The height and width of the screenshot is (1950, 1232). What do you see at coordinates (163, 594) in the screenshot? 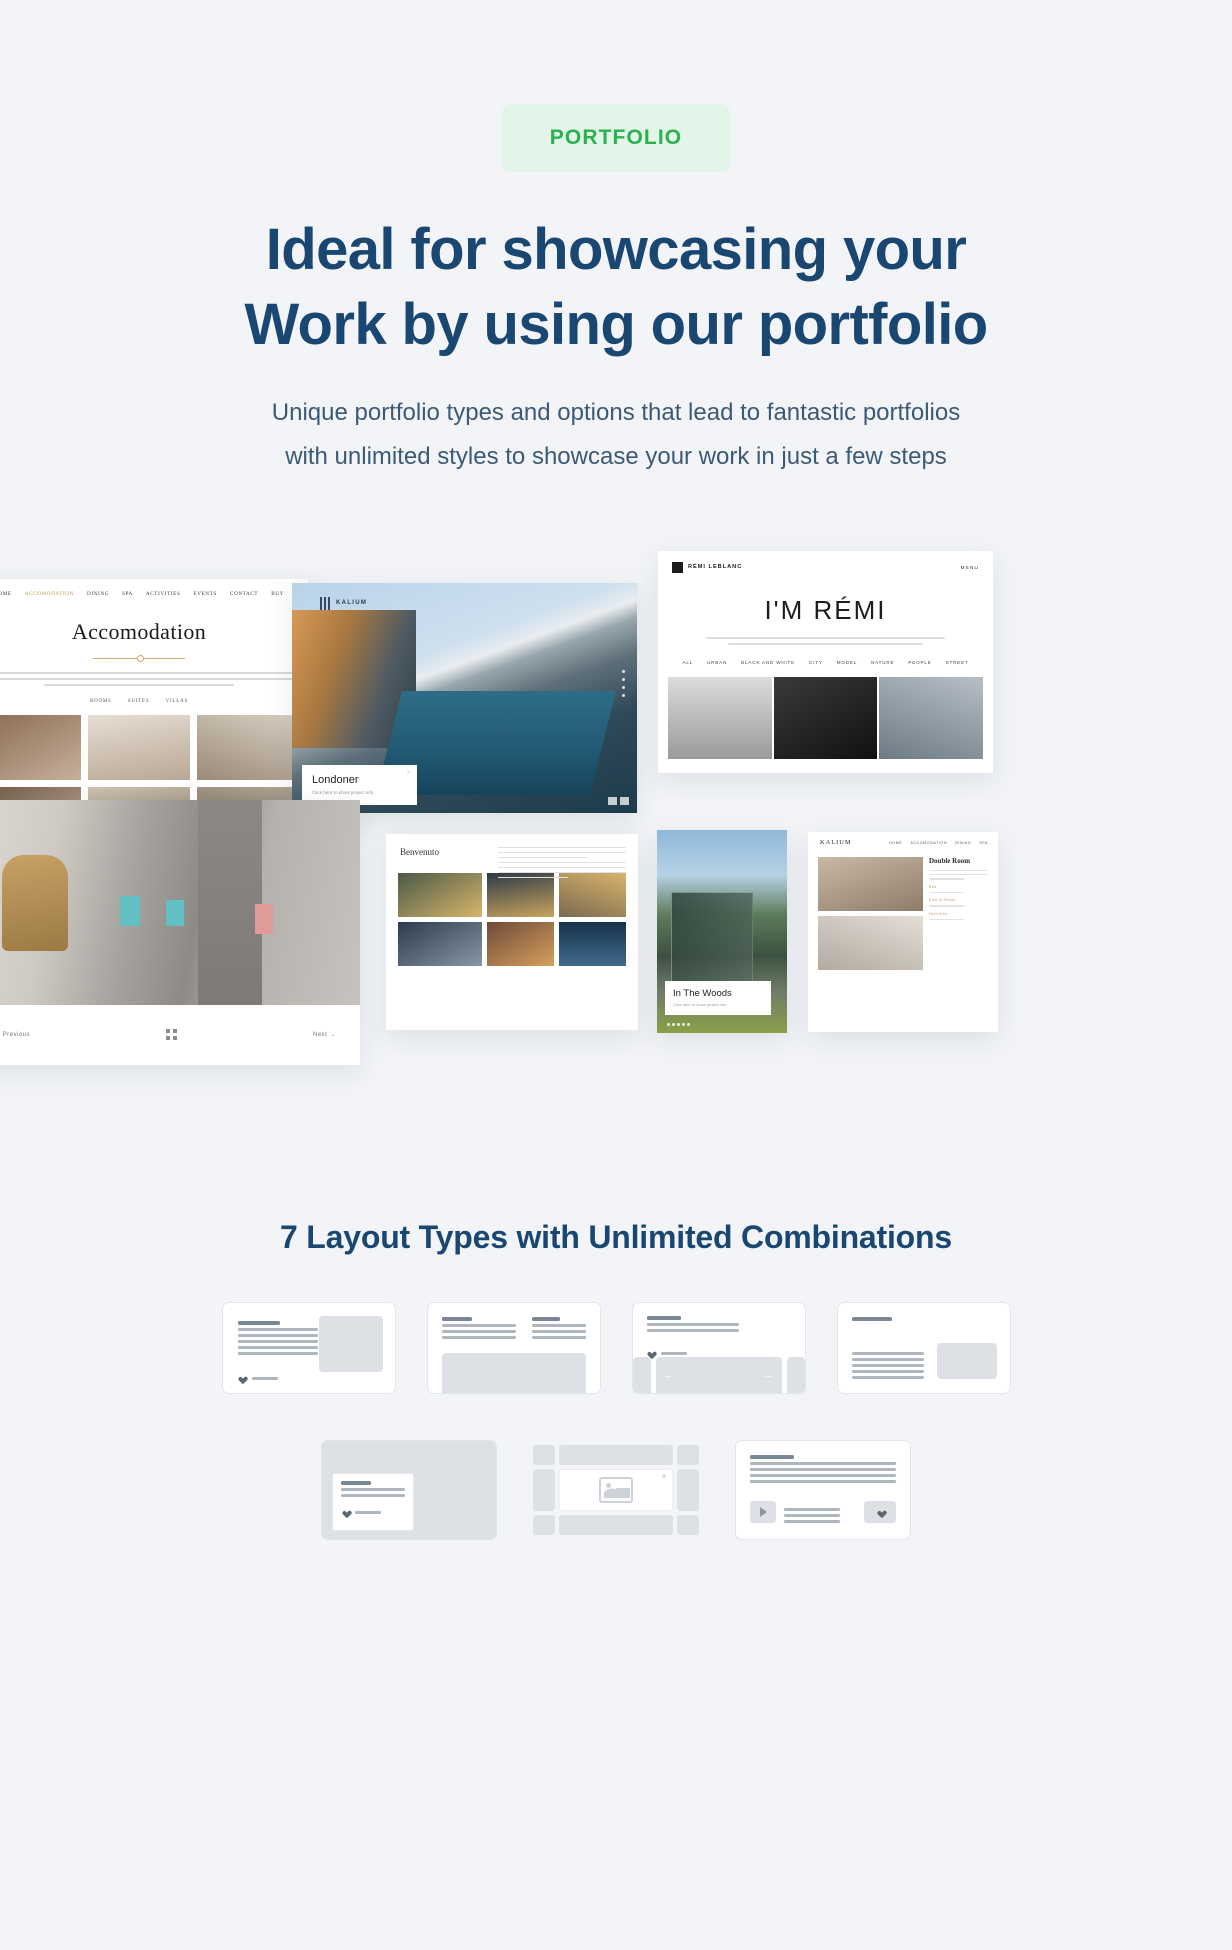
I see `hotel-nav-activities: ACTIVITIES` at bounding box center [163, 594].